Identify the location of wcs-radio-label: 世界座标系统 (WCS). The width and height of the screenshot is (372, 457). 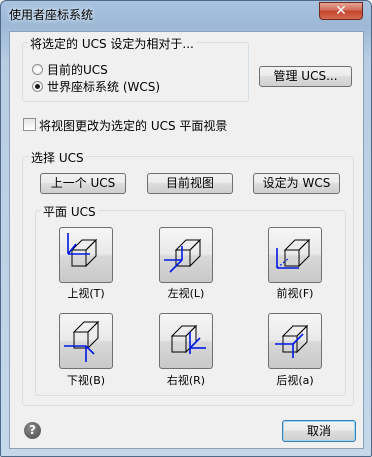
(103, 86).